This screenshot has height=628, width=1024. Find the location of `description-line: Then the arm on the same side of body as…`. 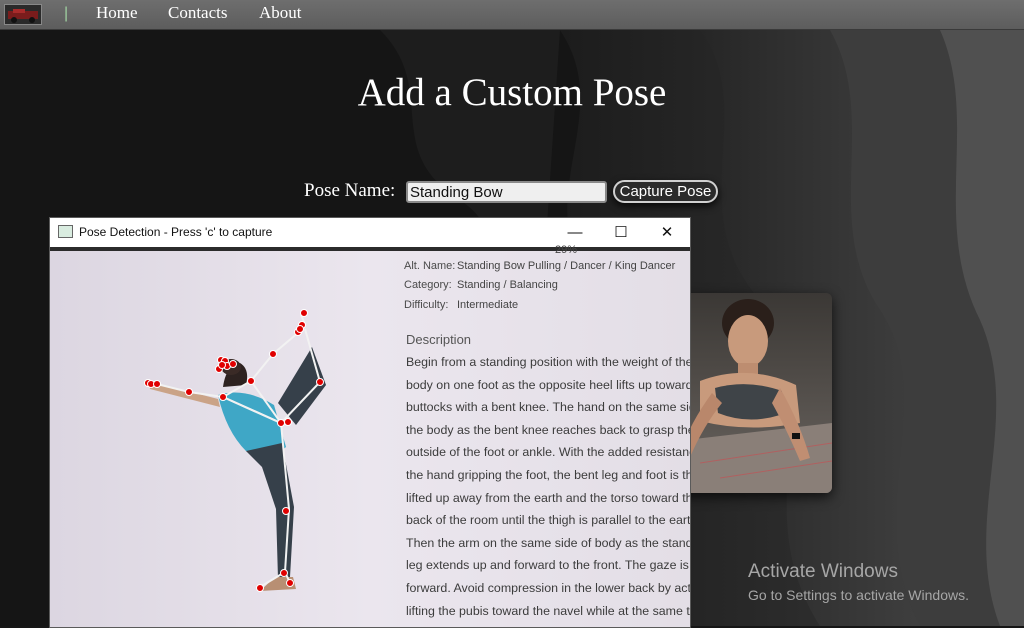

description-line: Then the arm on the same side of body as… is located at coordinates (548, 542).